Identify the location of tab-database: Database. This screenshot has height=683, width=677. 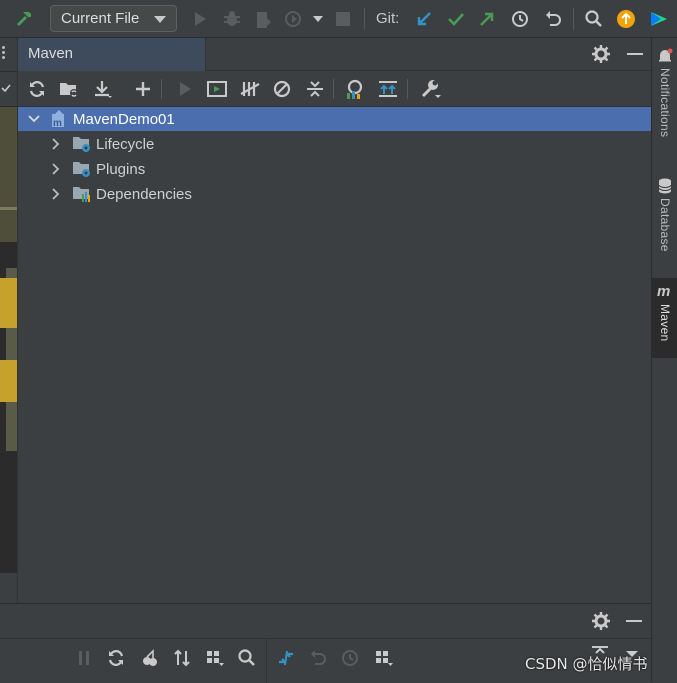
(664, 223).